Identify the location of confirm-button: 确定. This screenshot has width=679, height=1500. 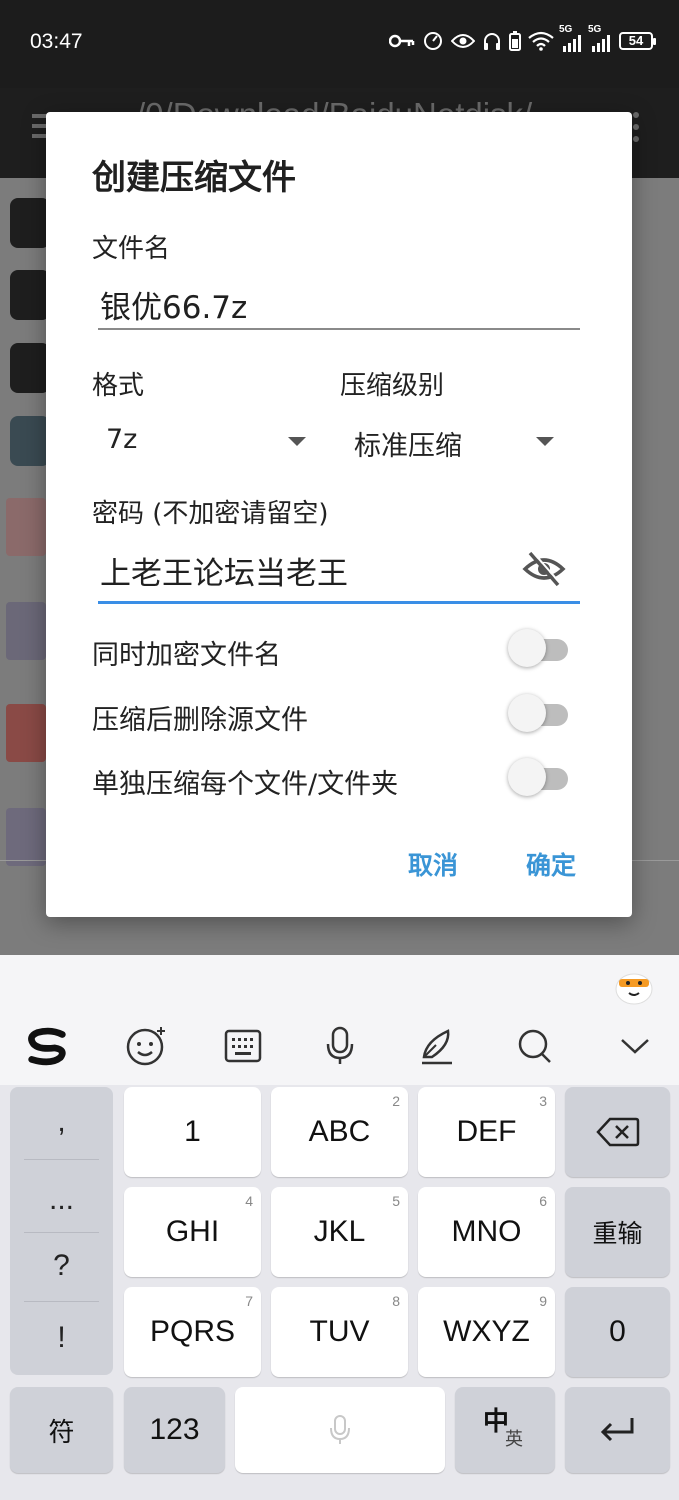
(551, 864).